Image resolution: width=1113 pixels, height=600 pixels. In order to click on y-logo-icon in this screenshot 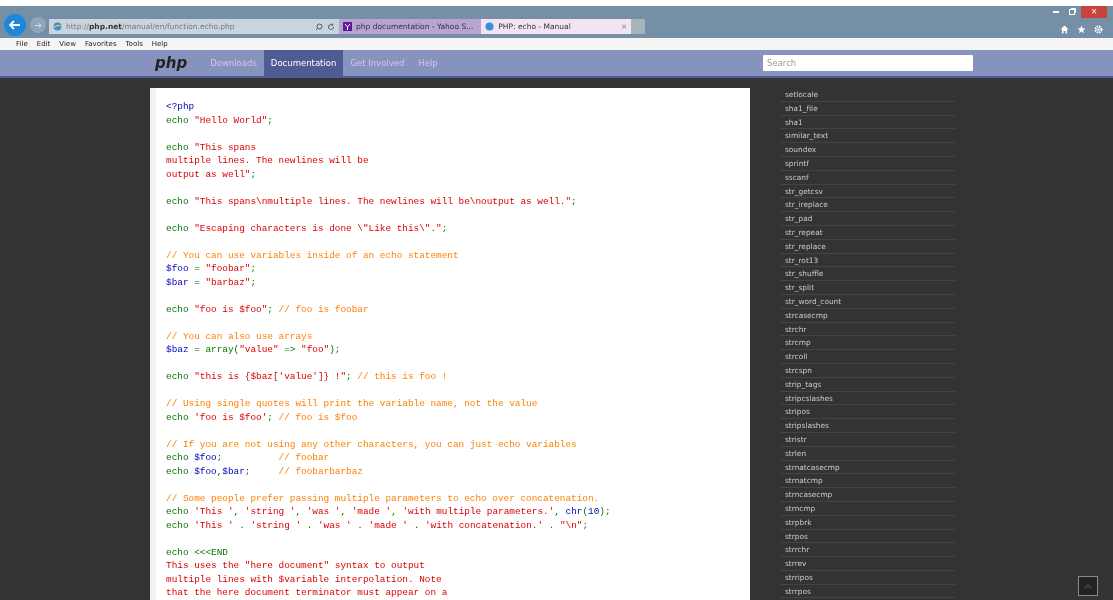, I will do `click(347, 26)`.